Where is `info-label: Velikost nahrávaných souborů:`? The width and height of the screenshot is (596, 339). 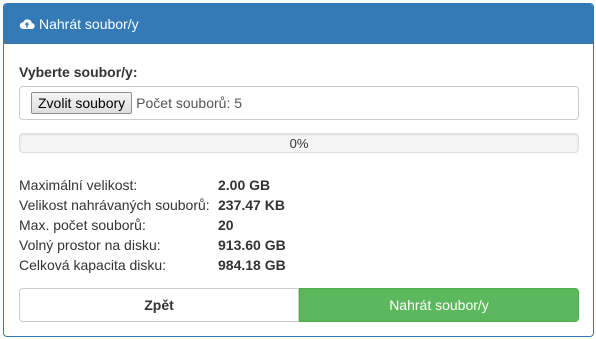
info-label: Velikost nahrávaných souborů: is located at coordinates (114, 205).